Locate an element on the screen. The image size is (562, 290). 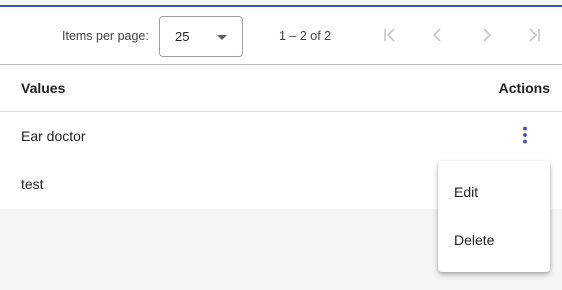
last-page-button is located at coordinates (534, 35).